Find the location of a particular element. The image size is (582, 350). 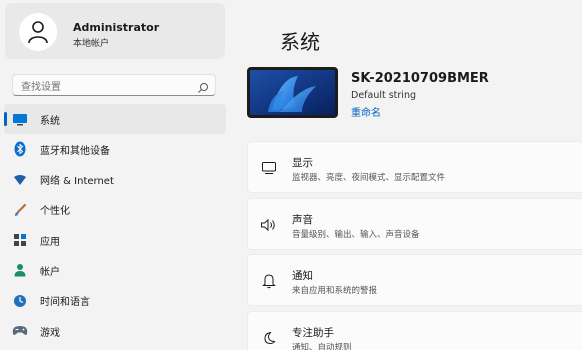

sidebar-item-gaming: 游戏 is located at coordinates (115, 331).